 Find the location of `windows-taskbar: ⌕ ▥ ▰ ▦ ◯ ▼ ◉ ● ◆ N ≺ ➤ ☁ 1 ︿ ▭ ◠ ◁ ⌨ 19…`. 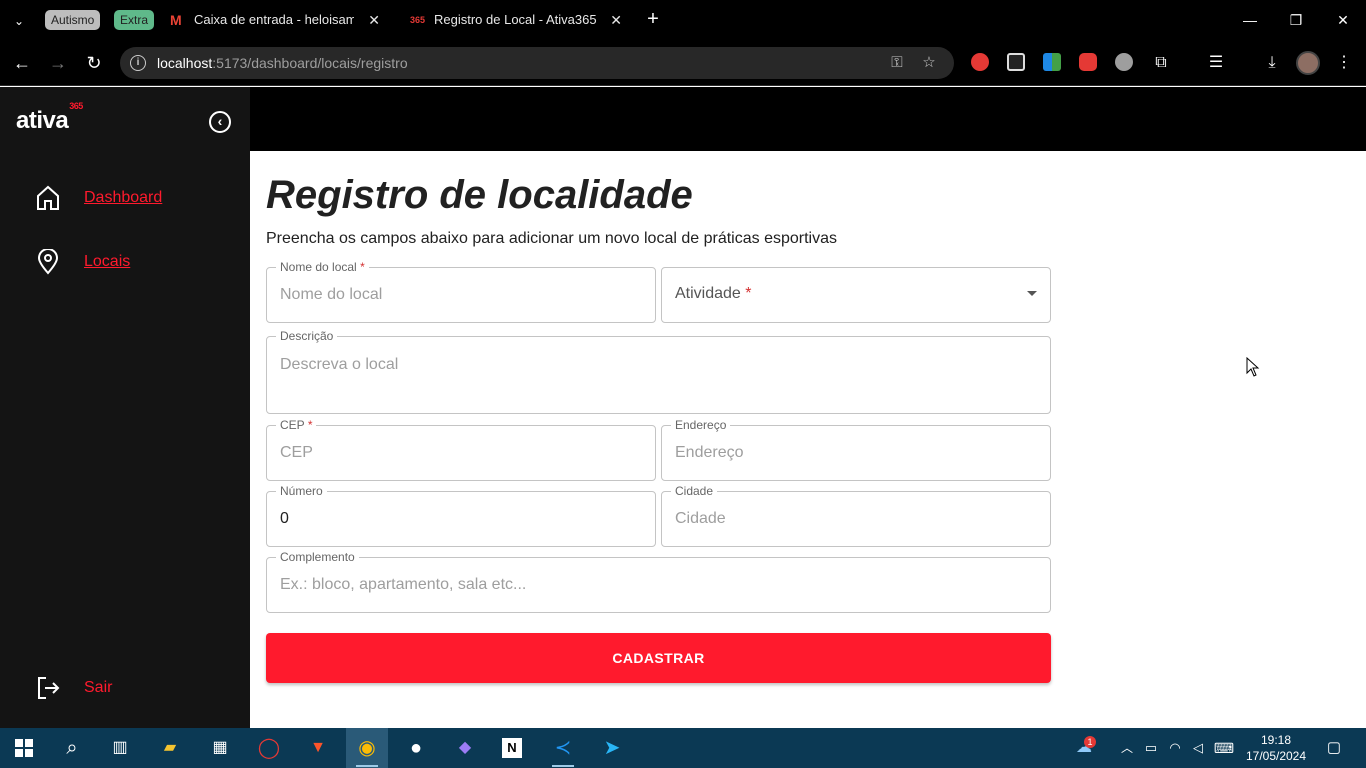

windows-taskbar: ⌕ ▥ ▰ ▦ ◯ ▼ ◉ ● ◆ N ≺ ➤ ☁ 1 ︿ ▭ ◠ ◁ ⌨ 19… is located at coordinates (683, 748).